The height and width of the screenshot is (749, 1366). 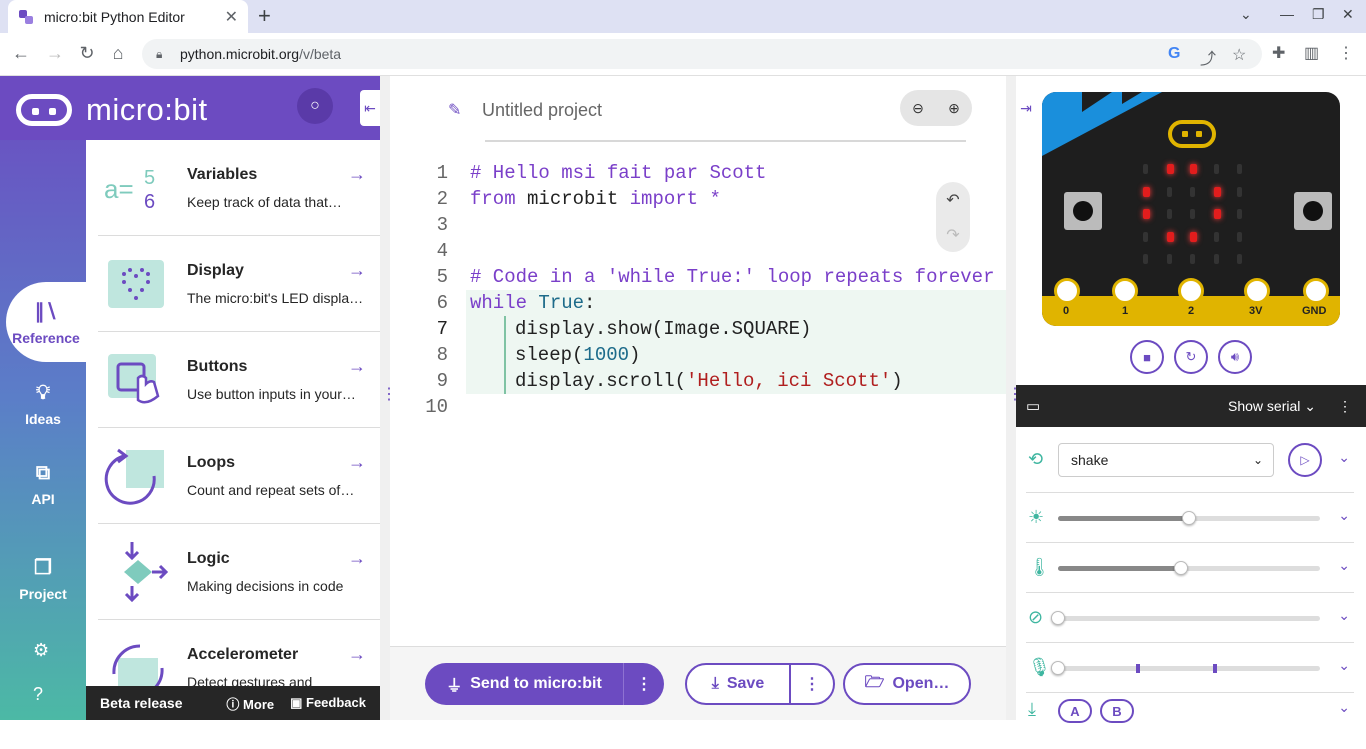 What do you see at coordinates (442, 173) in the screenshot?
I see `line-number: 1` at bounding box center [442, 173].